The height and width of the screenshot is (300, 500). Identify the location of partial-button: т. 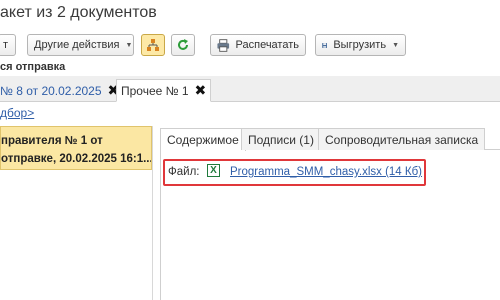
(8, 45).